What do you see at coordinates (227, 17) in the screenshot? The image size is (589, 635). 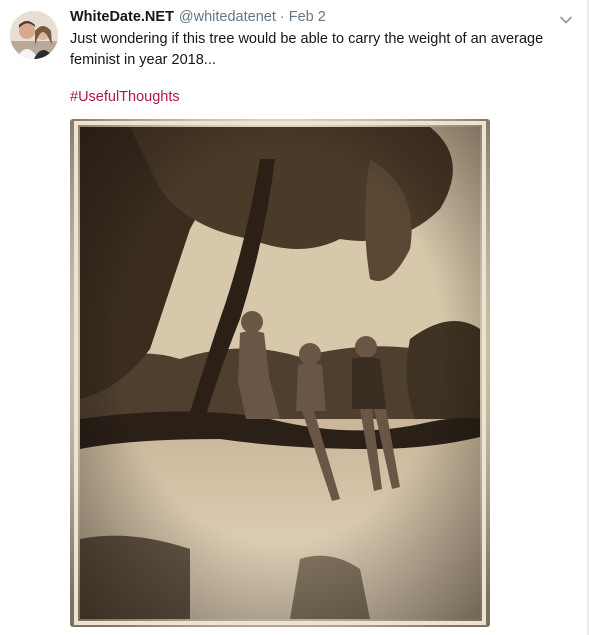 I see `user-handle: @whitedatenet` at bounding box center [227, 17].